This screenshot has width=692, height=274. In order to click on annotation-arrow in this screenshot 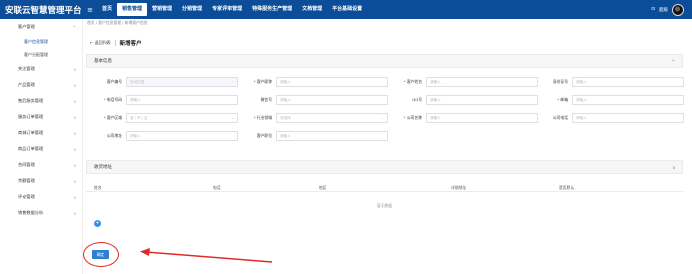, I will do `click(206, 255)`.